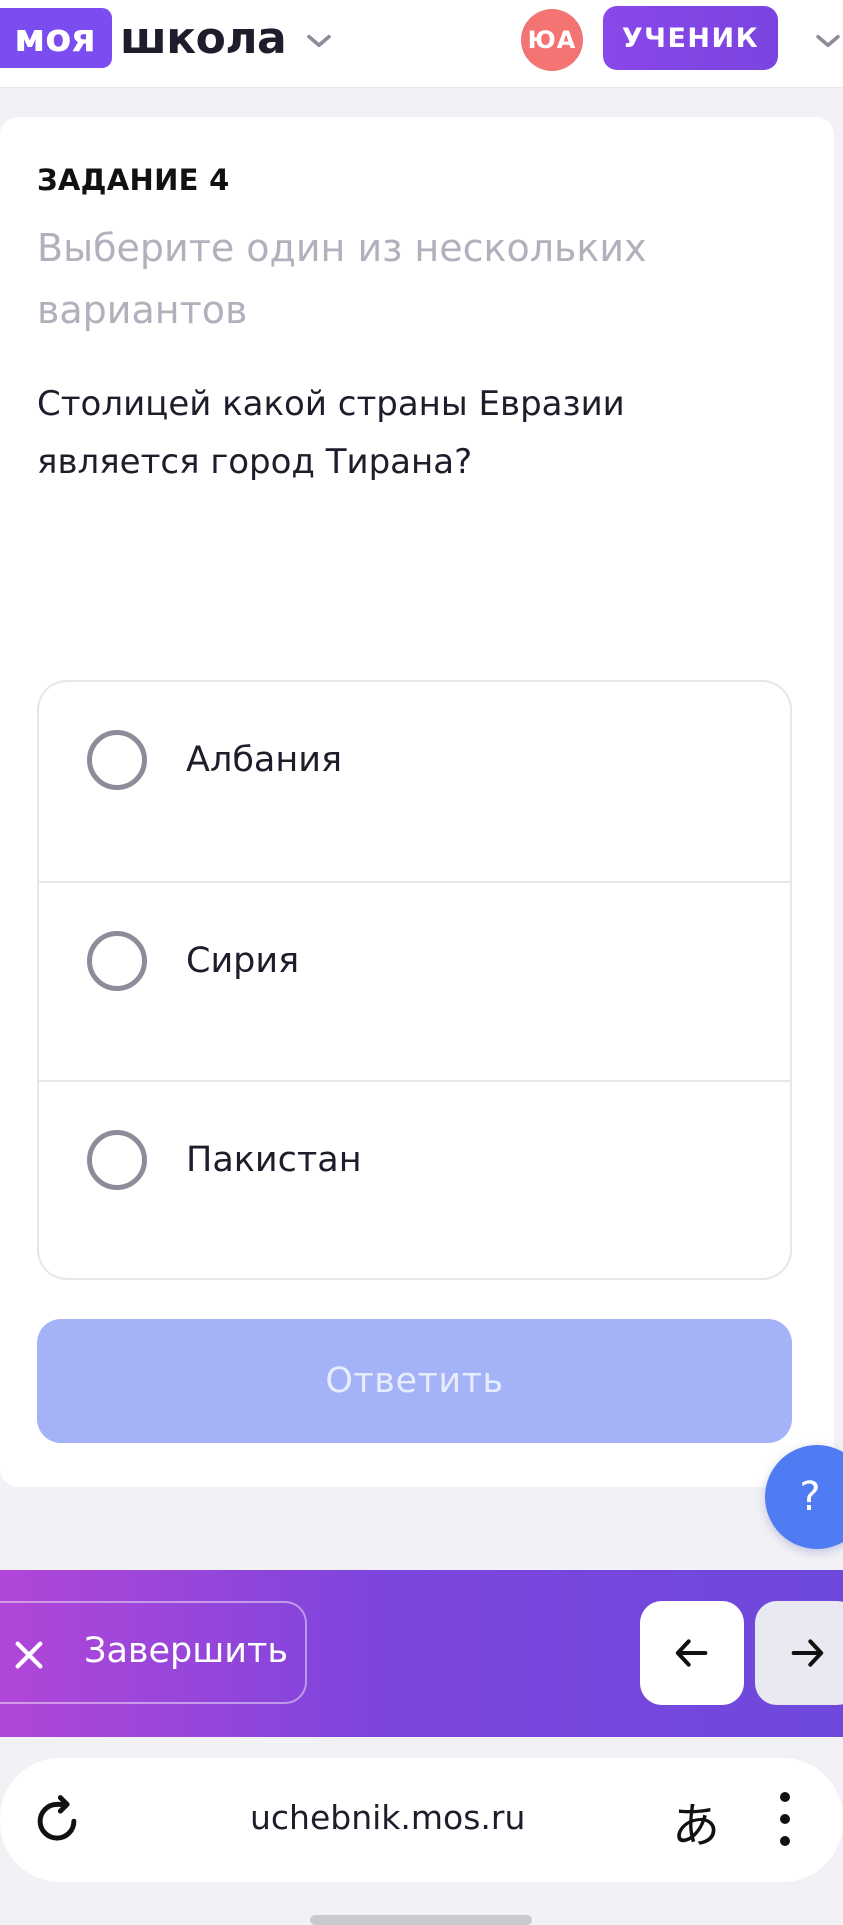  I want to click on profile-chevron-down-icon, so click(825, 41).